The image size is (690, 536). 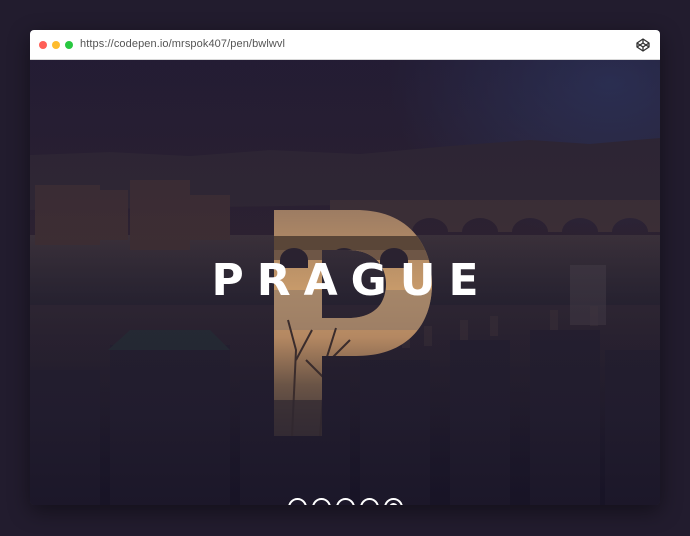 I want to click on slider-pagination, so click(x=345, y=501).